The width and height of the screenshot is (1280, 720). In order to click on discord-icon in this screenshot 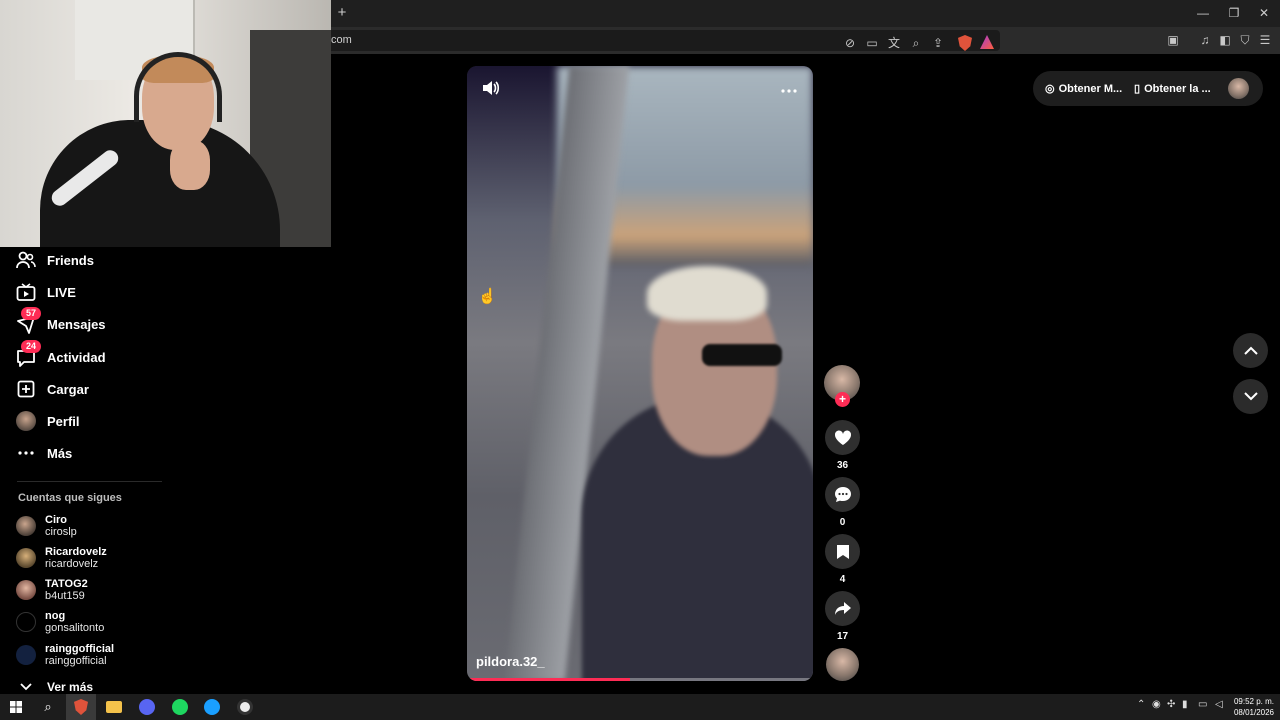, I will do `click(147, 707)`.